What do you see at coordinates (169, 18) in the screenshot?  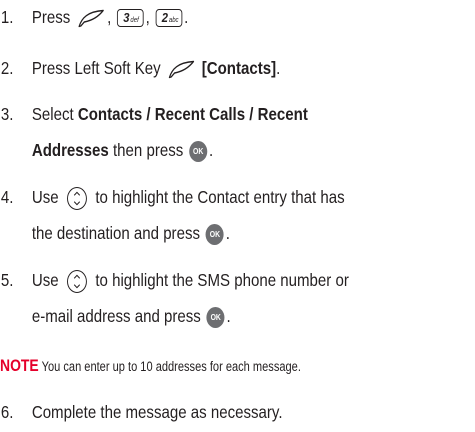 I see `key-2-abc-icon: 2abc` at bounding box center [169, 18].